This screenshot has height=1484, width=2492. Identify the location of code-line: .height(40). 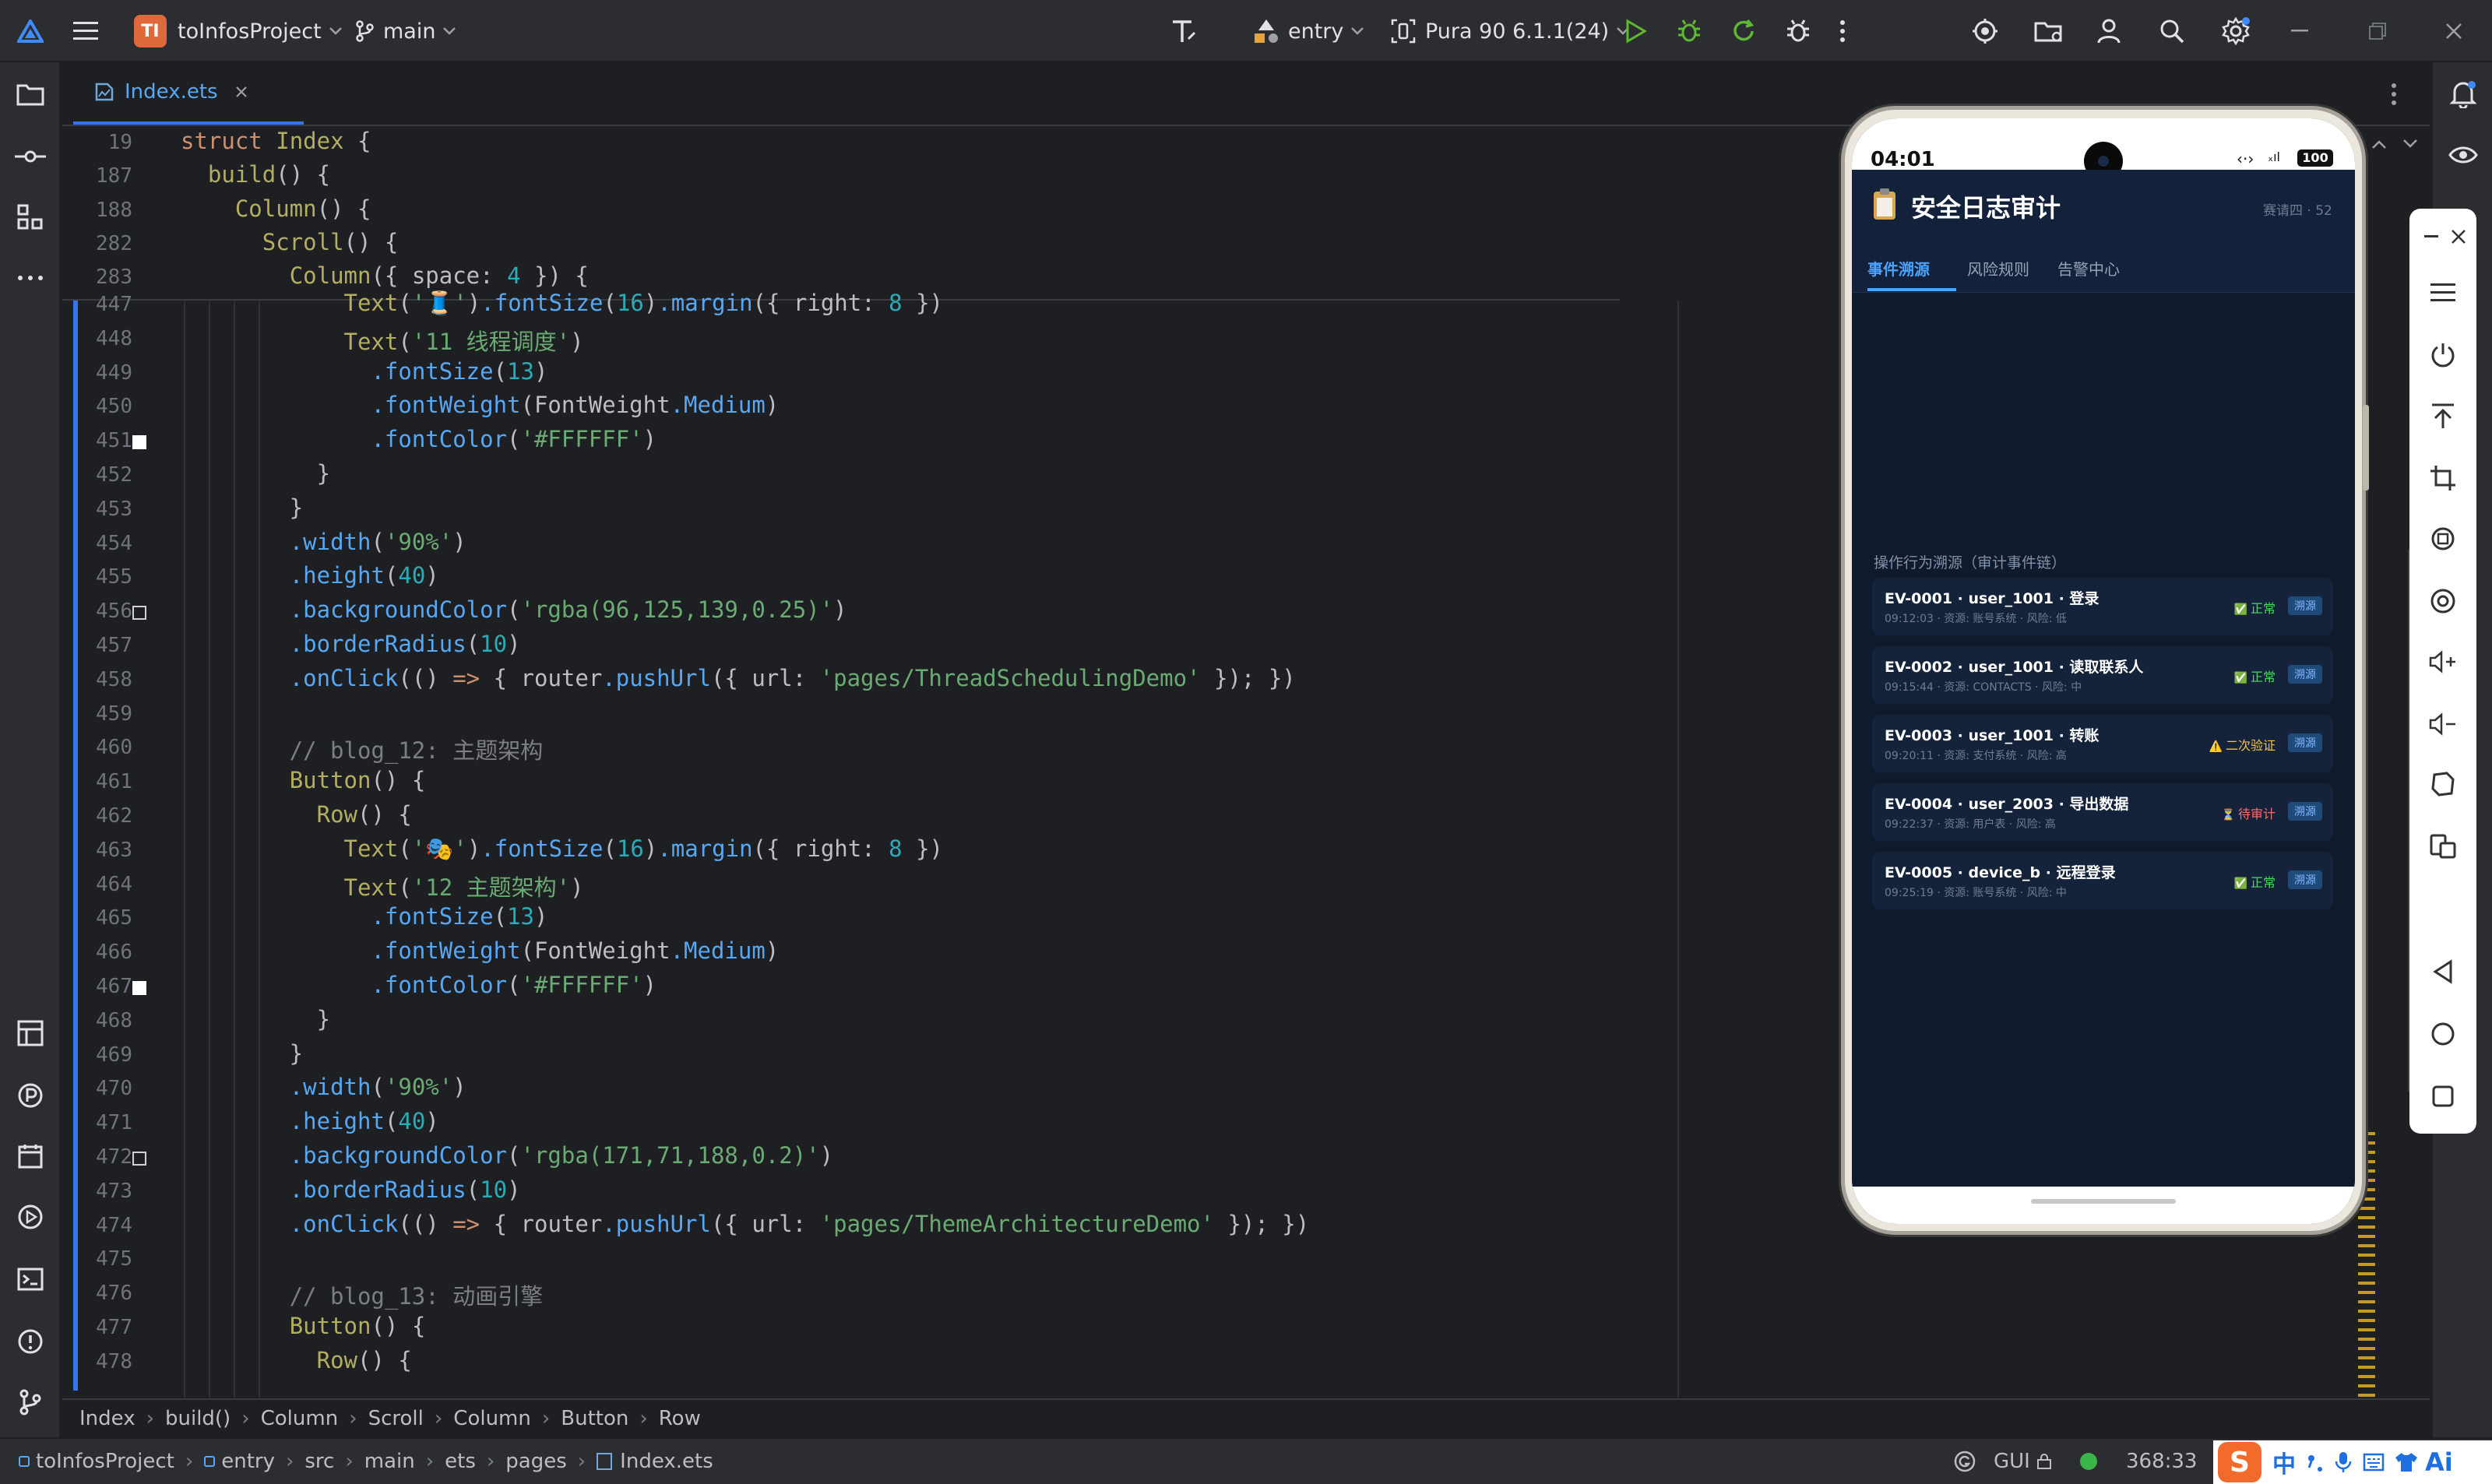
(310, 1121).